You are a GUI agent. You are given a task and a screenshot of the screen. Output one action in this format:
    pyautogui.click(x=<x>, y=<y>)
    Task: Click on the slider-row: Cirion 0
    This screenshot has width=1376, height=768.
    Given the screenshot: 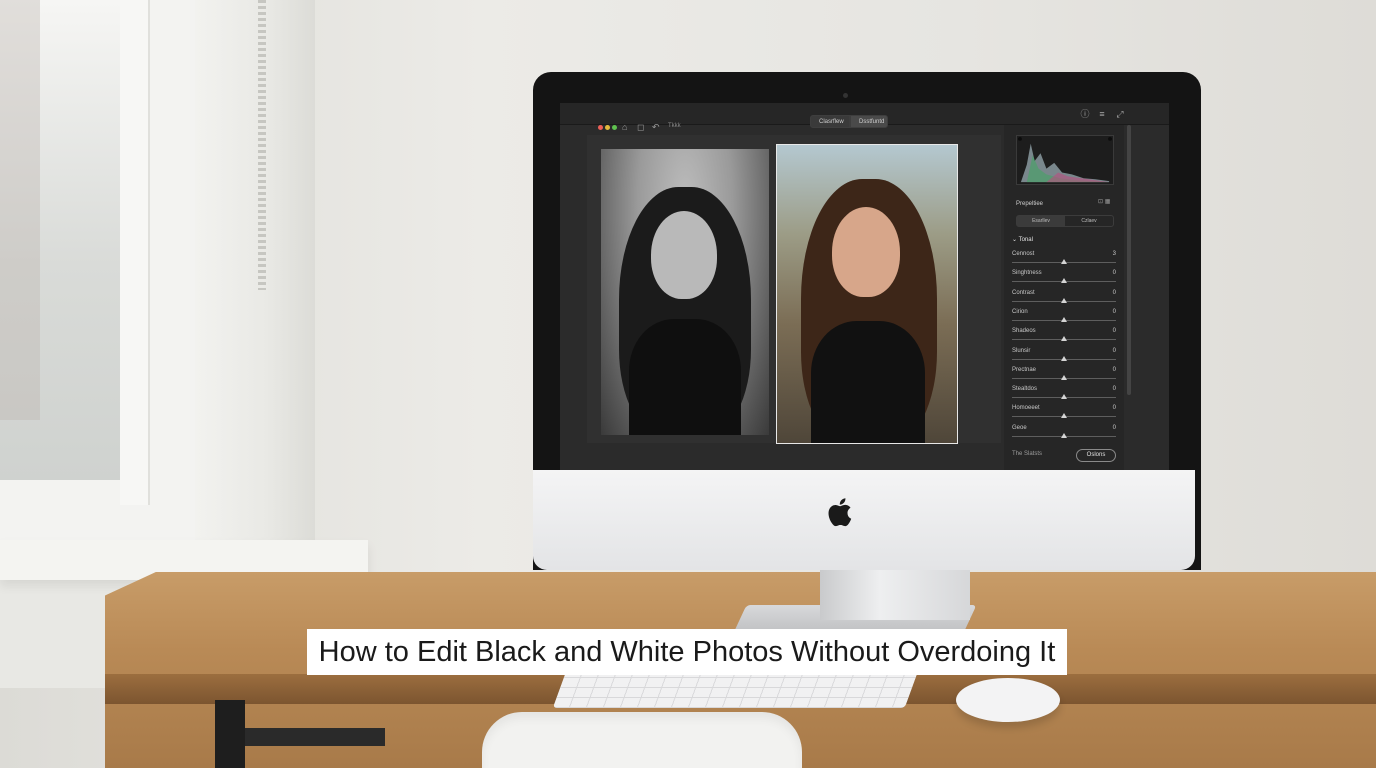 What is the action you would take?
    pyautogui.click(x=1064, y=318)
    